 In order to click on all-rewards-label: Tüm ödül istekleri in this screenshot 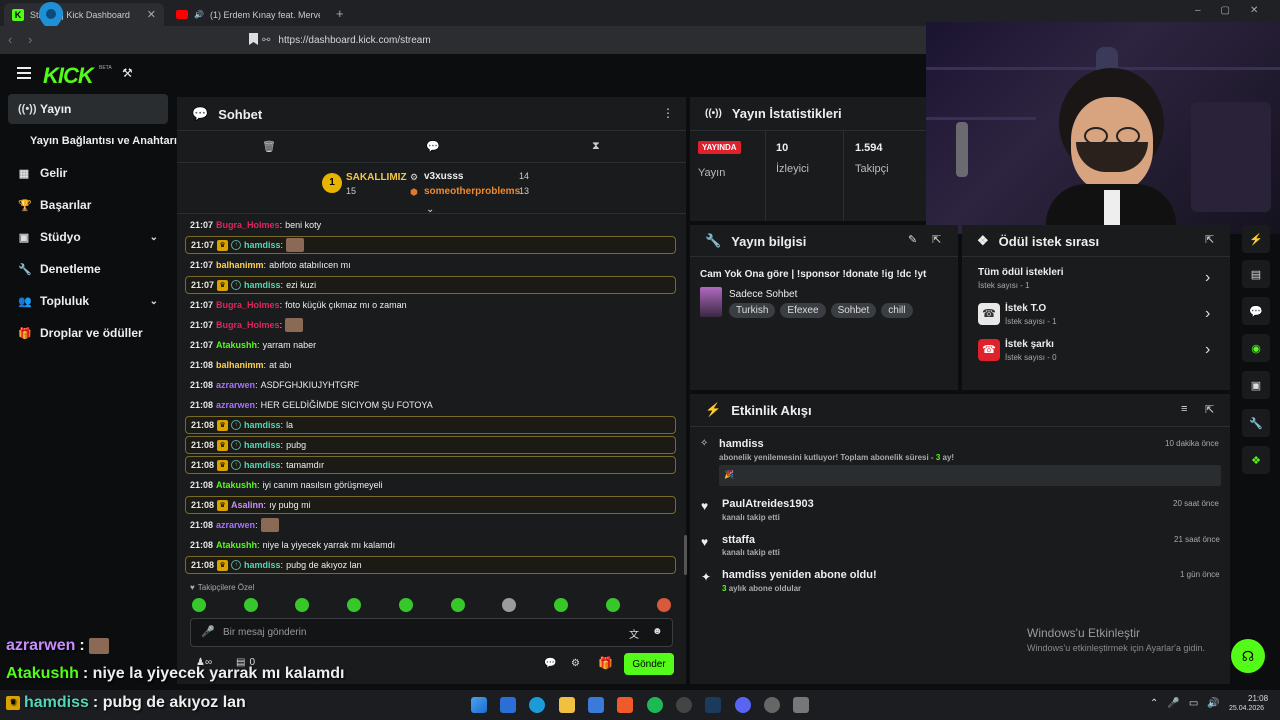, I will do `click(1021, 272)`.